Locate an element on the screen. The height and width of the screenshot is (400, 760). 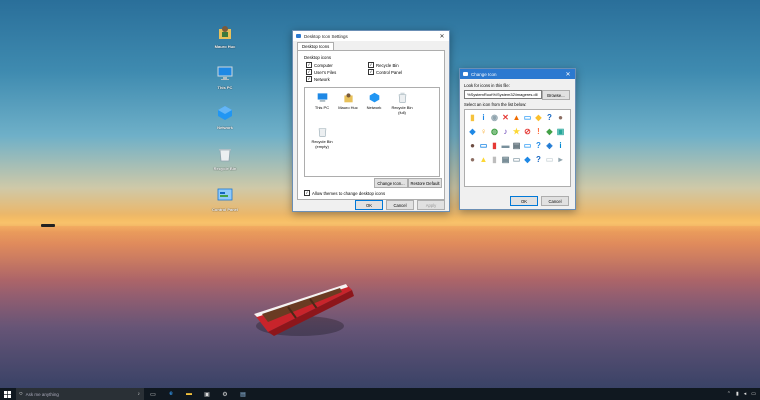
key-icon: ♀ is located at coordinates (483, 131).